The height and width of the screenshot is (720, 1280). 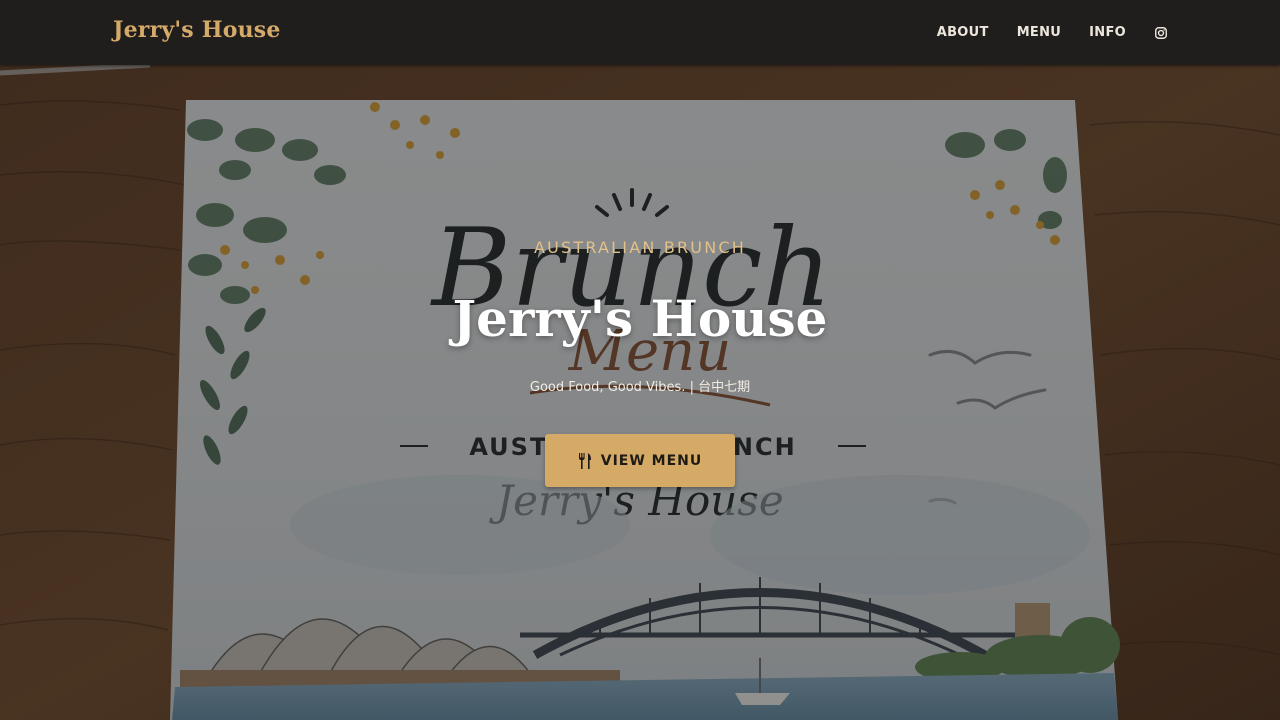 I want to click on nav-link-info: INFO, so click(x=1107, y=32).